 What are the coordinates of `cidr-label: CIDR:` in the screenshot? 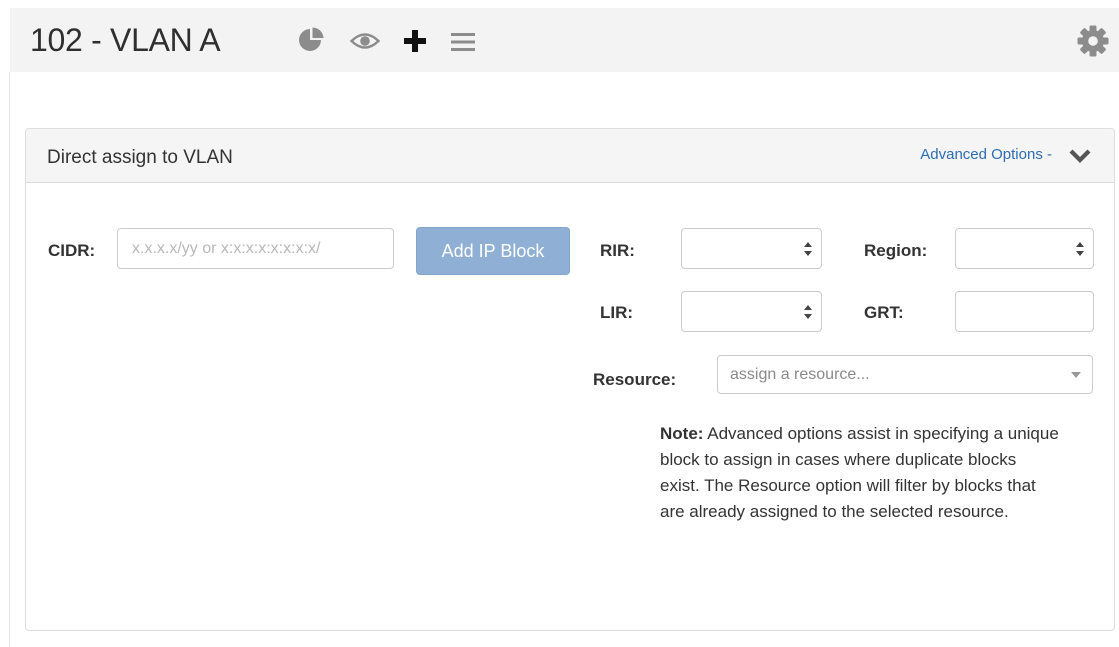 It's located at (72, 250).